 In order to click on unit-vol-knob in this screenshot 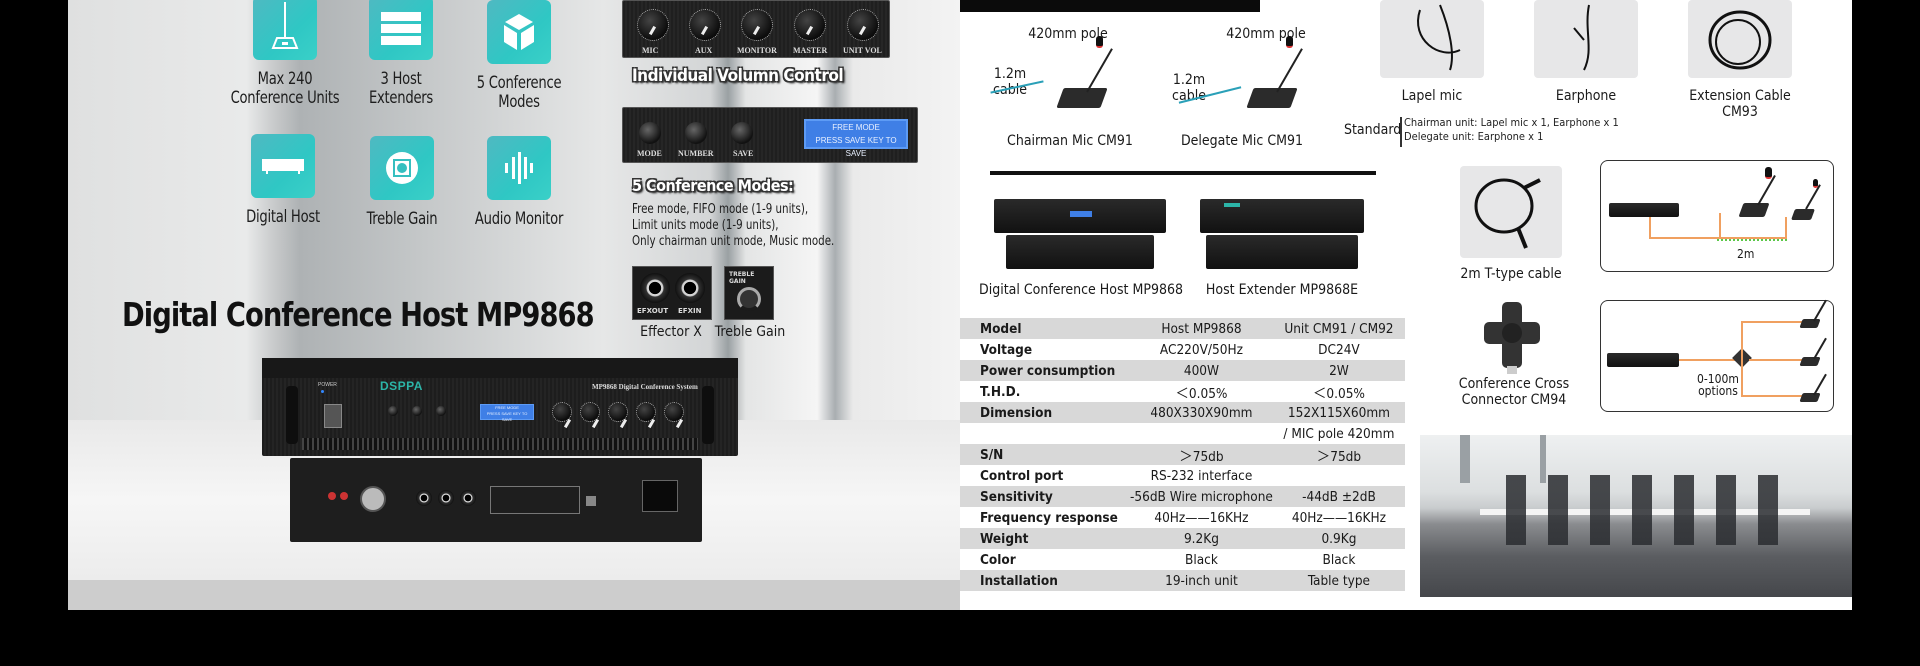, I will do `click(863, 25)`.